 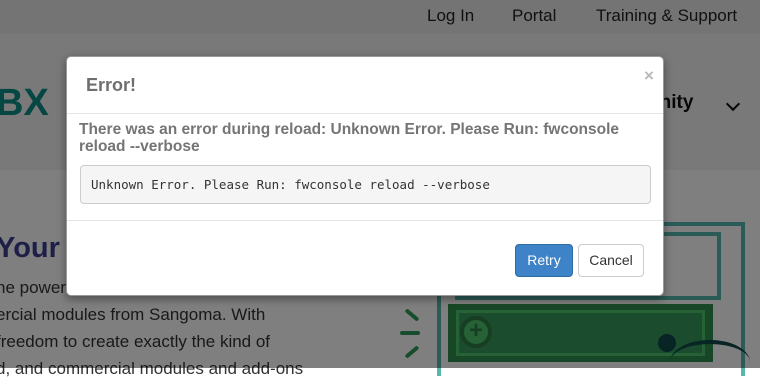 What do you see at coordinates (649, 76) in the screenshot?
I see `close-icon: ×` at bounding box center [649, 76].